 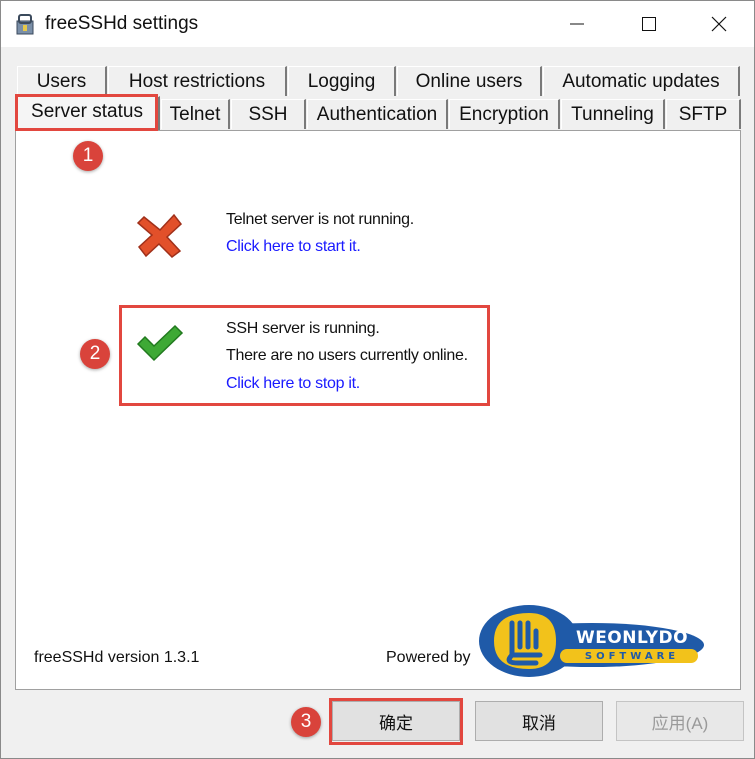 I want to click on ok-button: 确定, so click(x=396, y=721).